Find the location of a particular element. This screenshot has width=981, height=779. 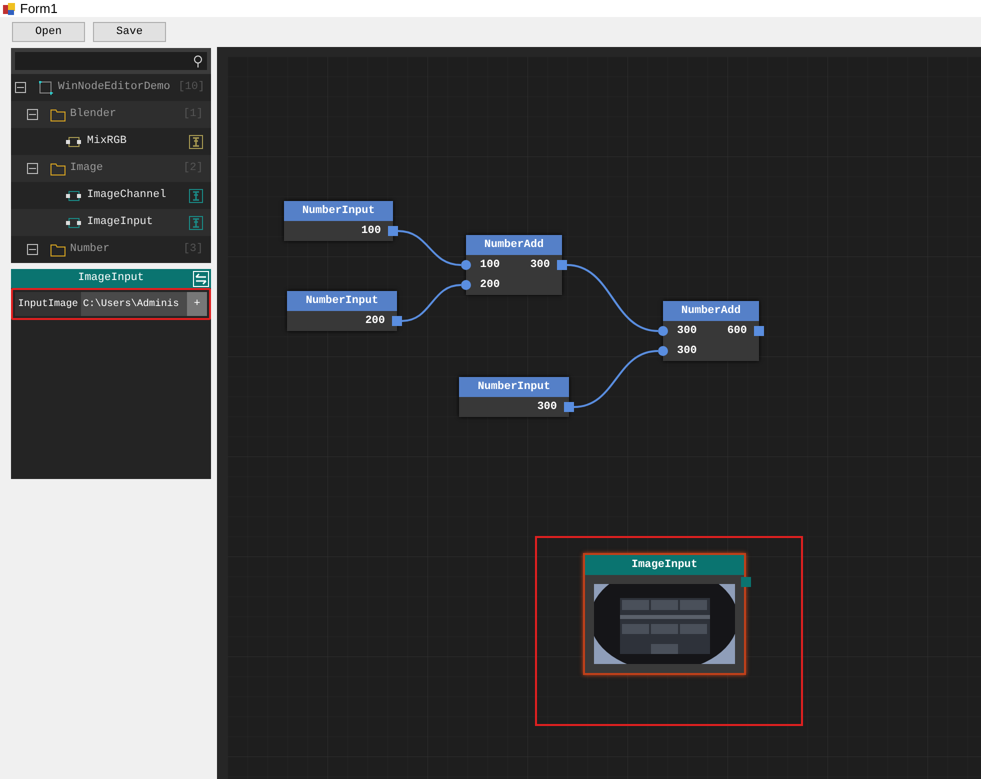

node: NumberInput 100 is located at coordinates (338, 221).